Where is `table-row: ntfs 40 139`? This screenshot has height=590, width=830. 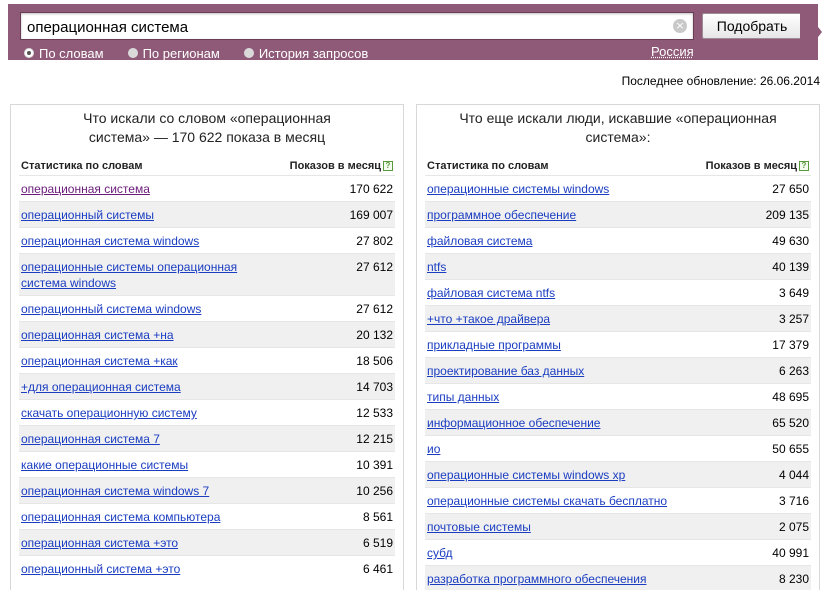
table-row: ntfs 40 139 is located at coordinates (618, 266).